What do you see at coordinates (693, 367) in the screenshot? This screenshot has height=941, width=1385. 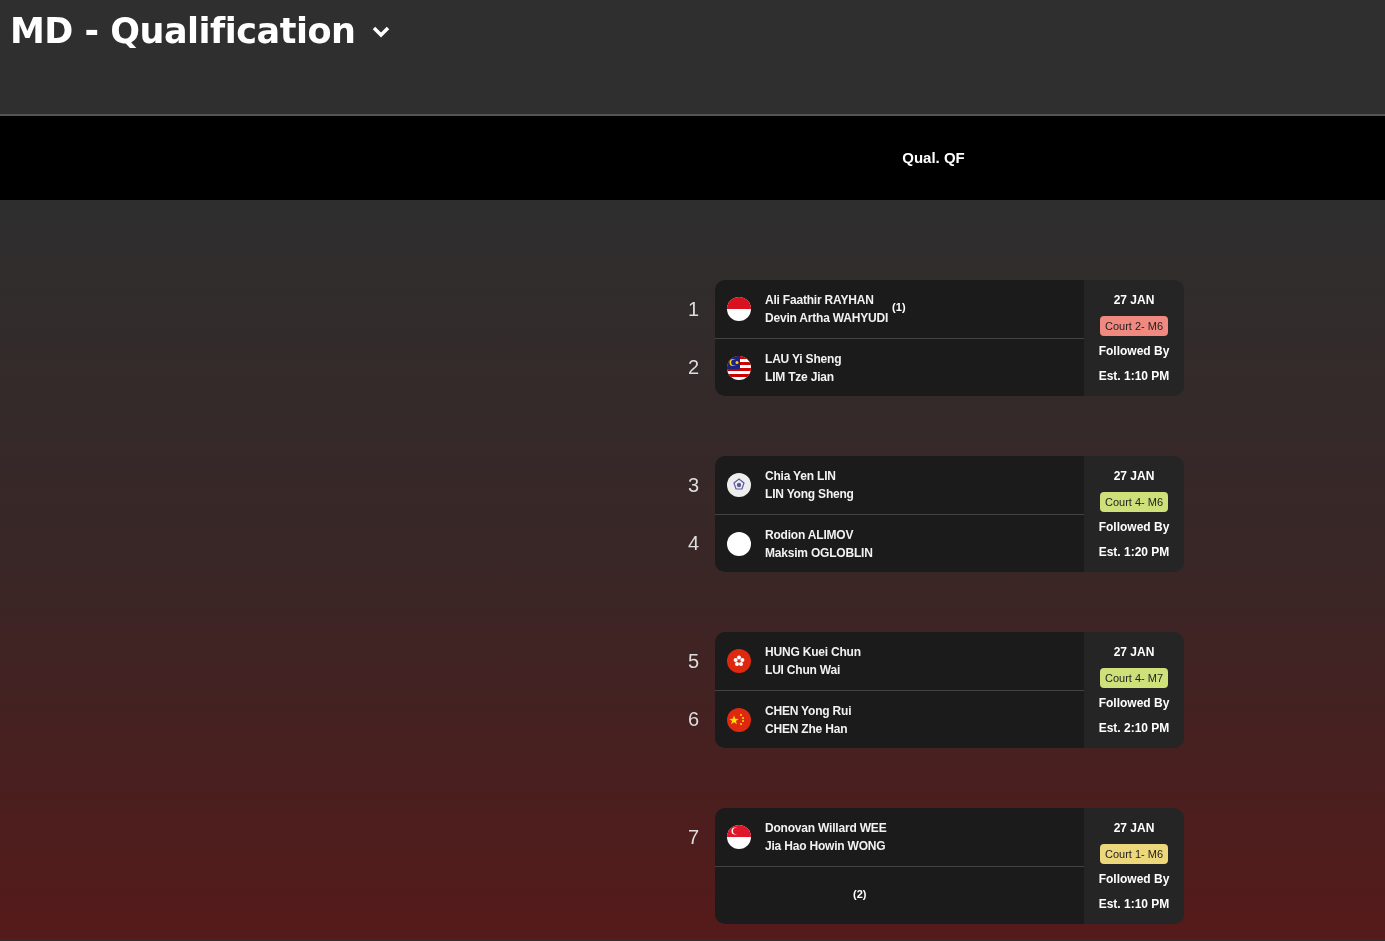 I see `draw-position: 2` at bounding box center [693, 367].